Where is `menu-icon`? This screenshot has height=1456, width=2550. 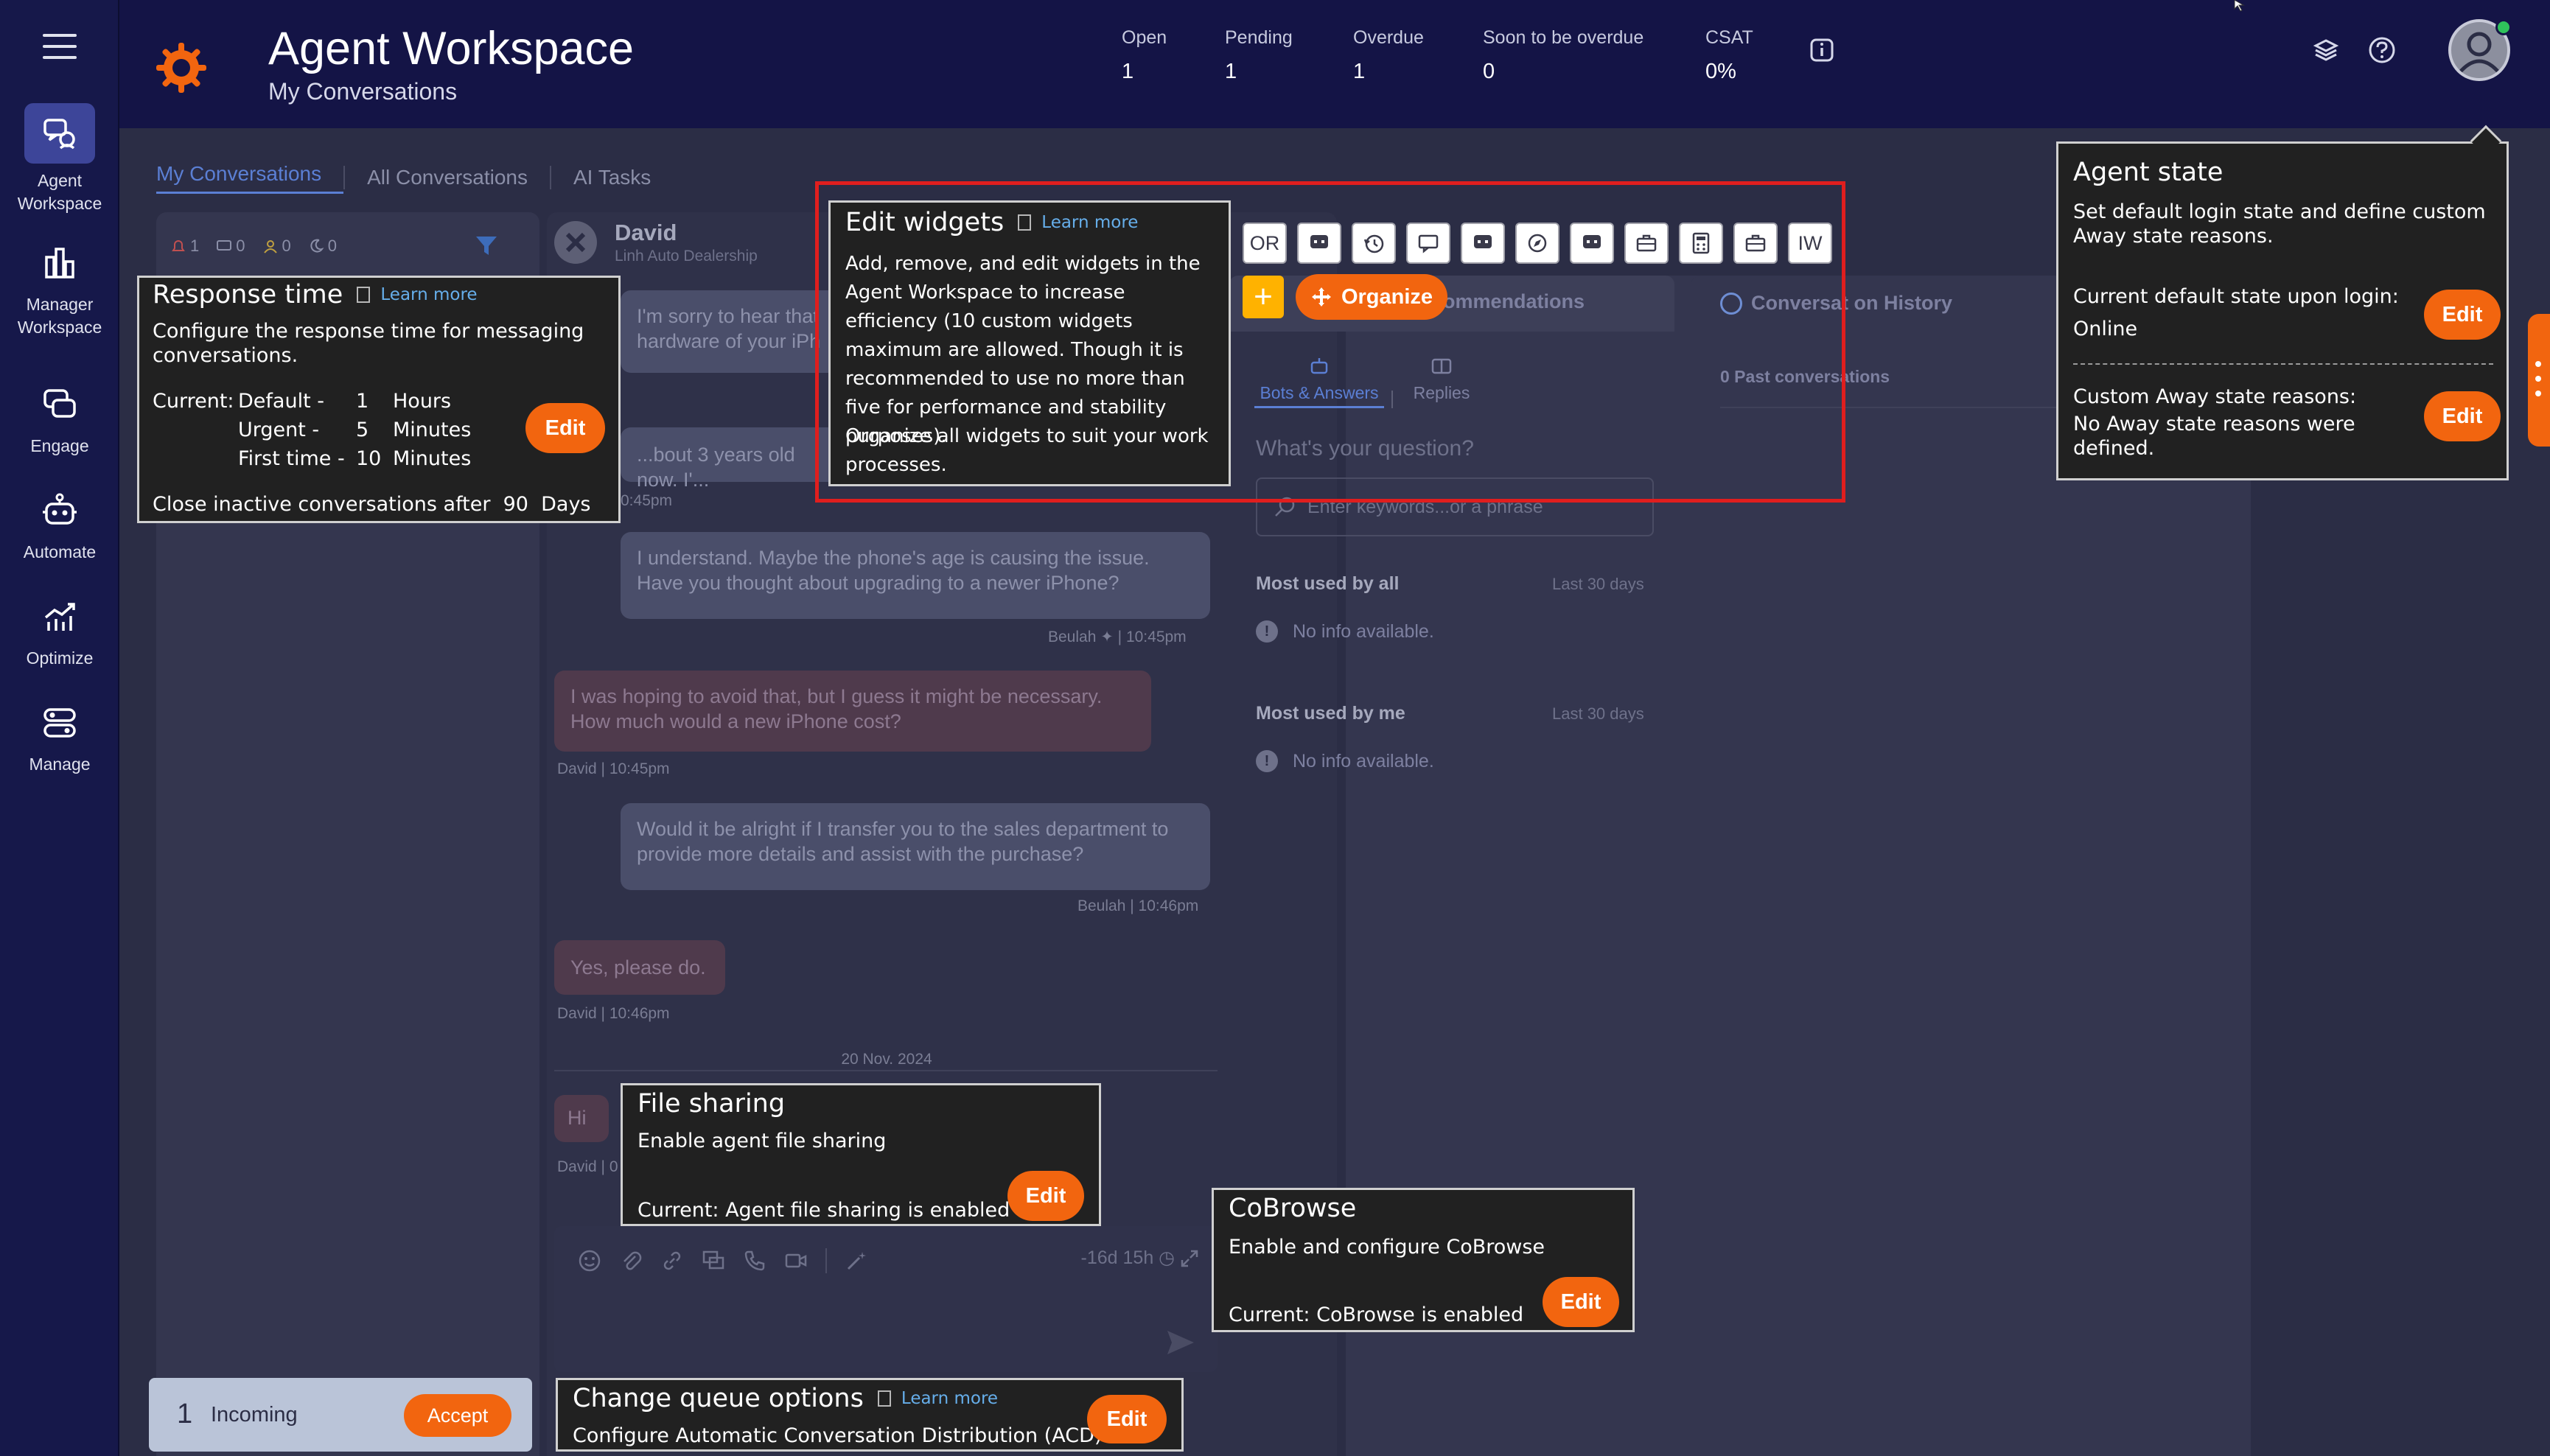 menu-icon is located at coordinates (60, 48).